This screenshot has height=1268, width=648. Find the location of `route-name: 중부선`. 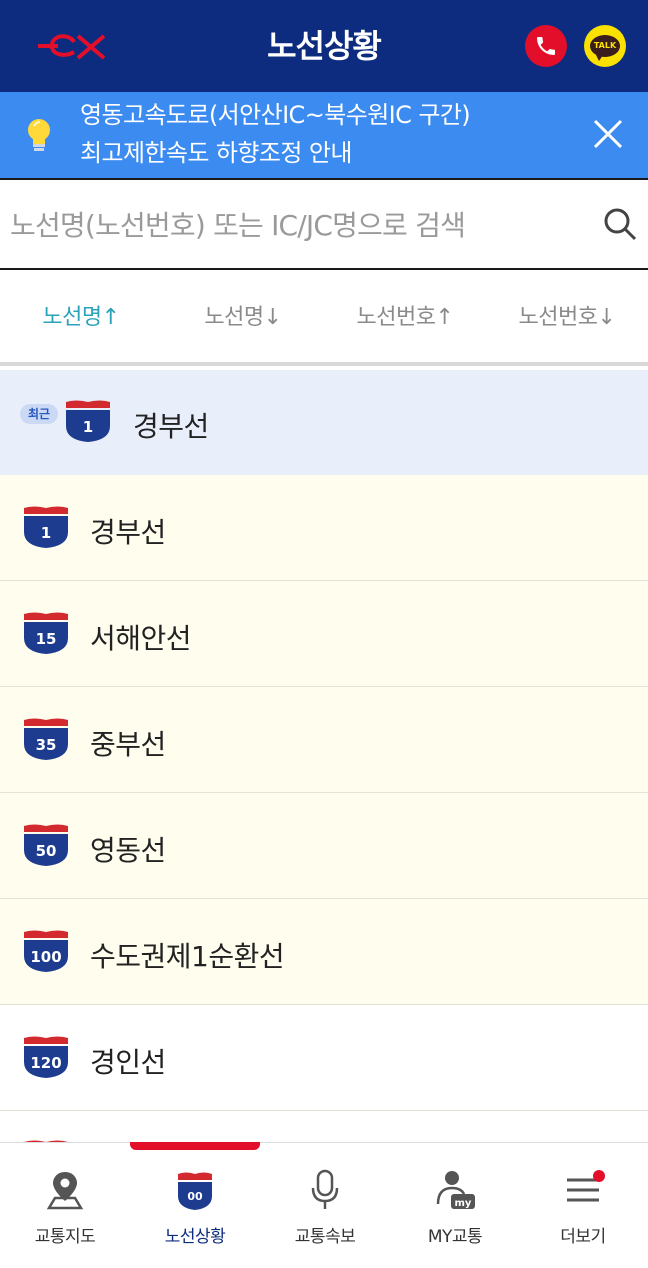

route-name: 중부선 is located at coordinates (128, 744).